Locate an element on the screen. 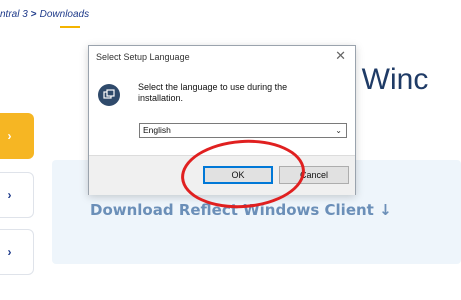 The width and height of the screenshot is (461, 300). breadcrumb: ntral 3 > Downloads is located at coordinates (44, 14).